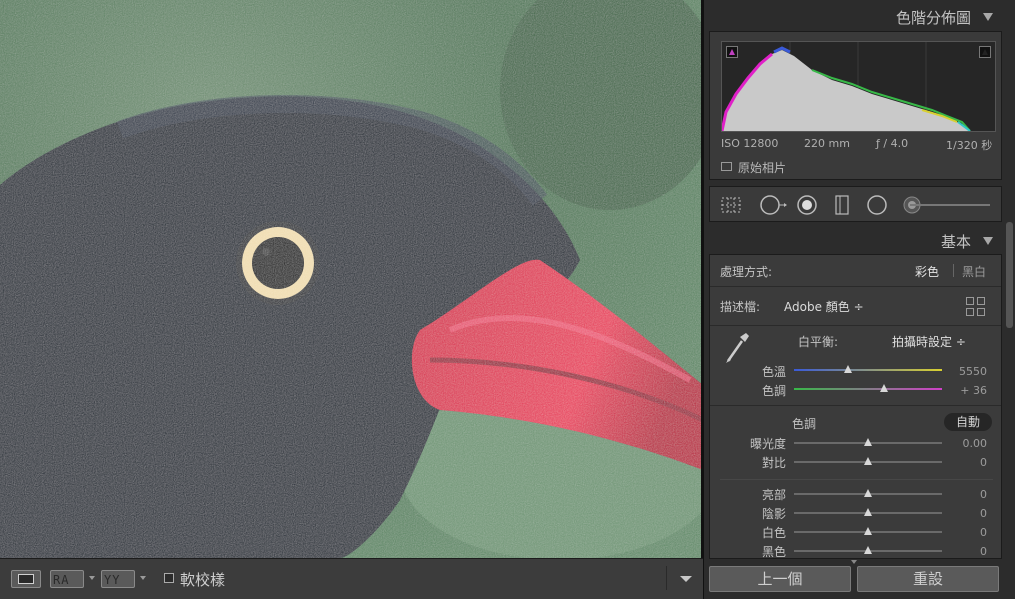  I want to click on exif-focal-length: 220 mm, so click(827, 143).